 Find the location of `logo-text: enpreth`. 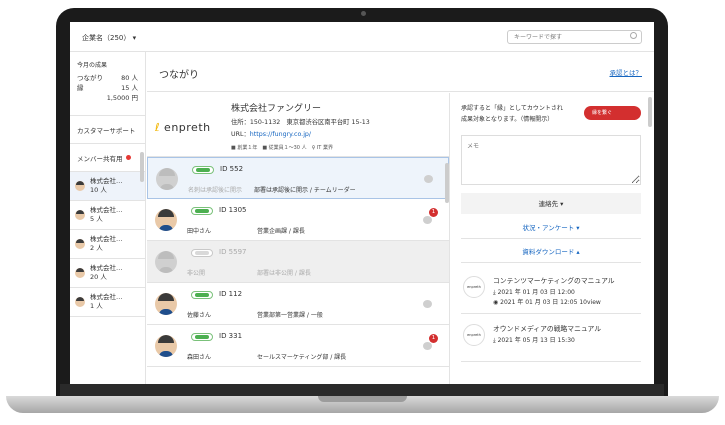

logo-text: enpreth is located at coordinates (187, 127).